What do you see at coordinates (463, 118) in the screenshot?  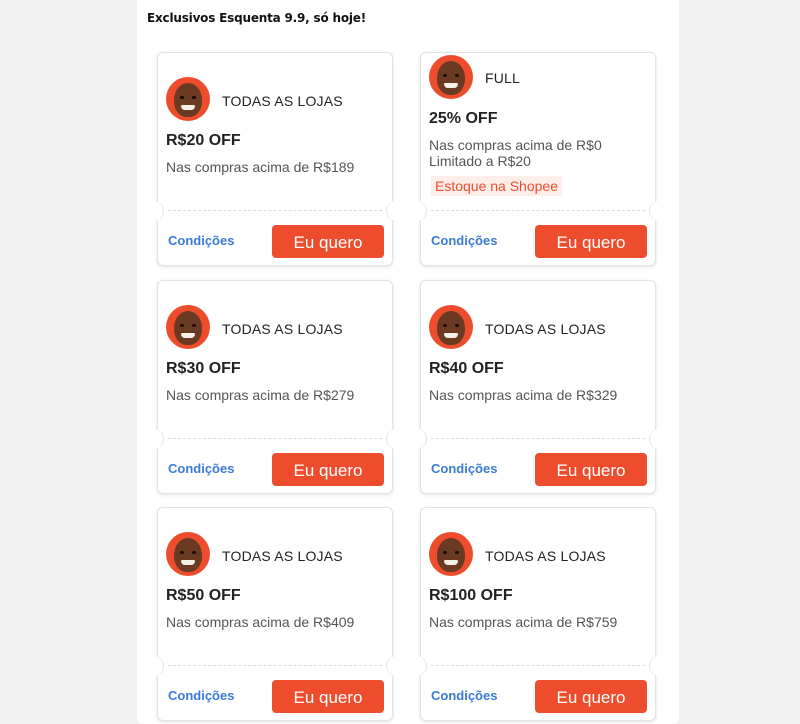 I see `discount-title: 25% OFF` at bounding box center [463, 118].